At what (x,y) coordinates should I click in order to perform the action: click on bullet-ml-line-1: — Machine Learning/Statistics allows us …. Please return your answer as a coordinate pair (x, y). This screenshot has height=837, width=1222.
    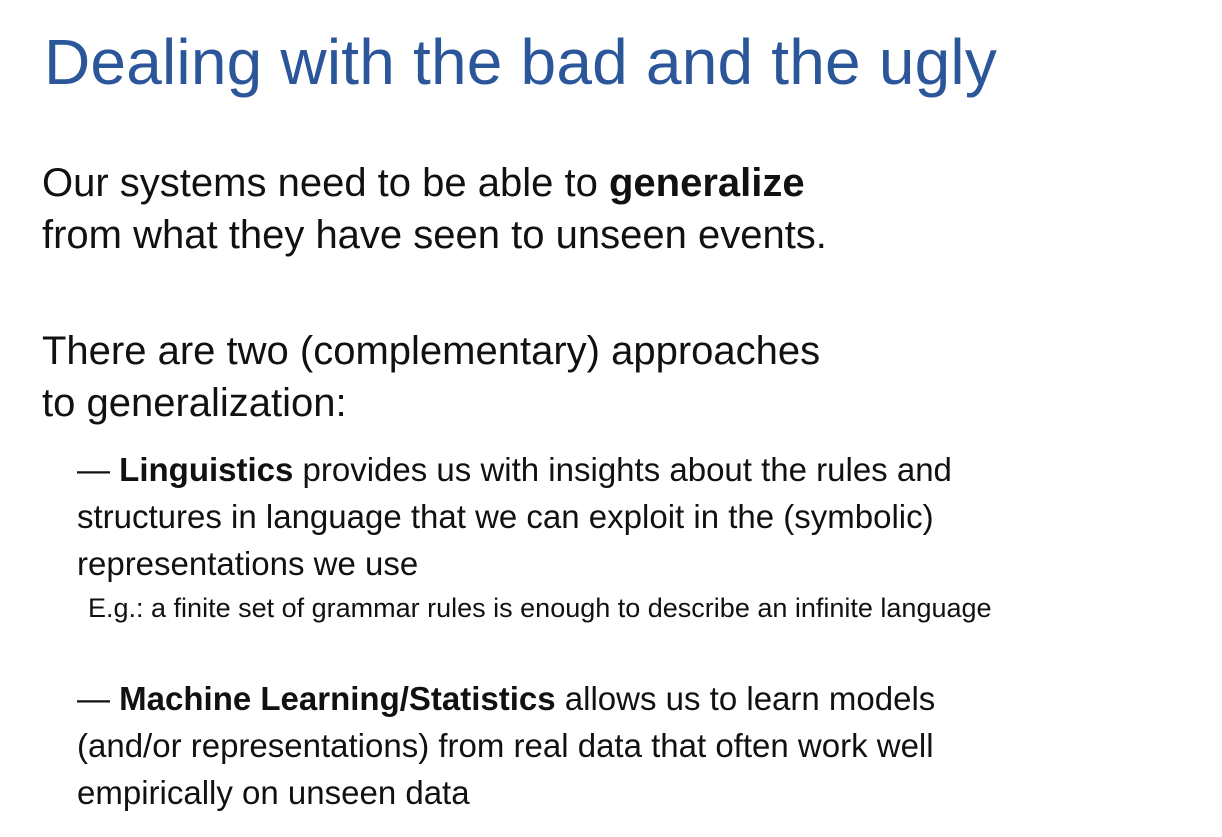
    Looking at the image, I should click on (506, 698).